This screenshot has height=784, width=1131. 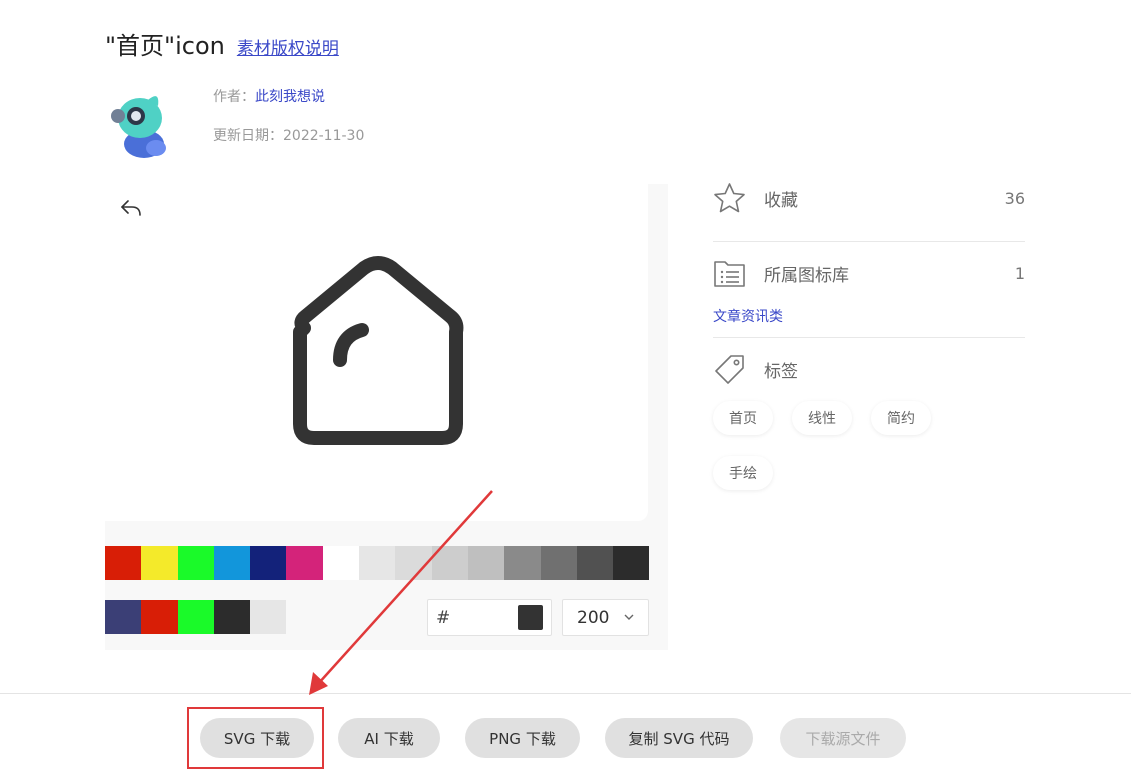 I want to click on page-title-row: "首页"icon 素材版权说明, so click(x=222, y=43).